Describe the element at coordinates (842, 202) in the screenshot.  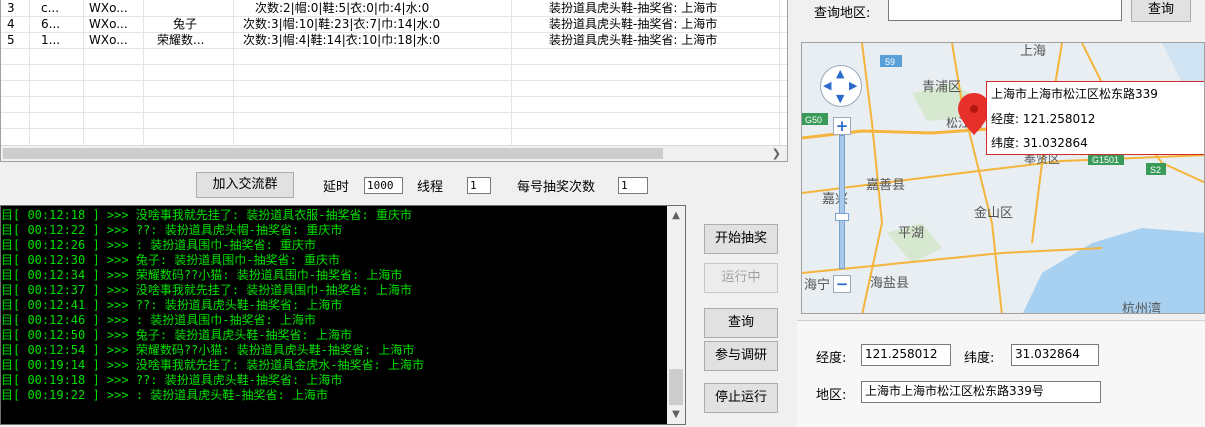
I see `zoom-slider-track` at that location.